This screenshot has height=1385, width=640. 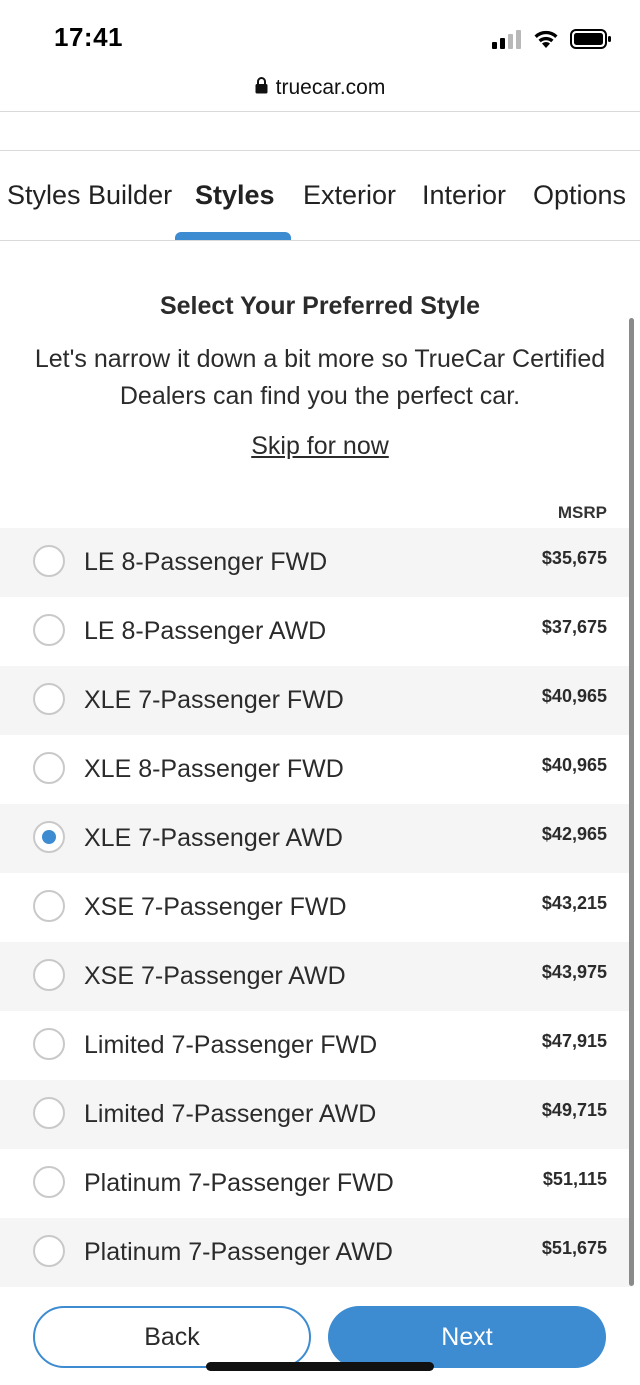 I want to click on style-option: XLE 7-Passenger FWD $40,965, so click(x=316, y=700).